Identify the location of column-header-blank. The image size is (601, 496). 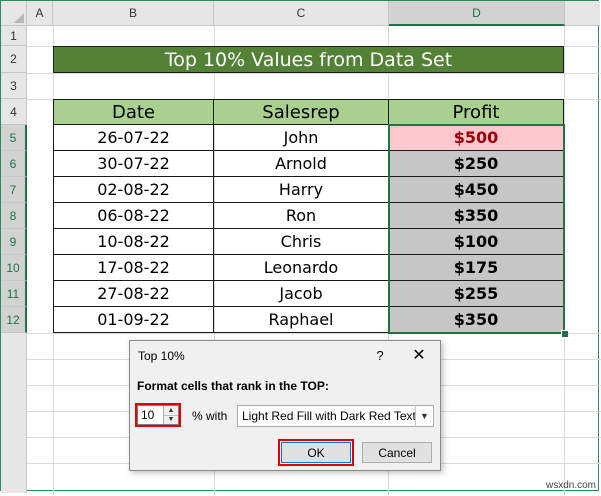
(582, 13).